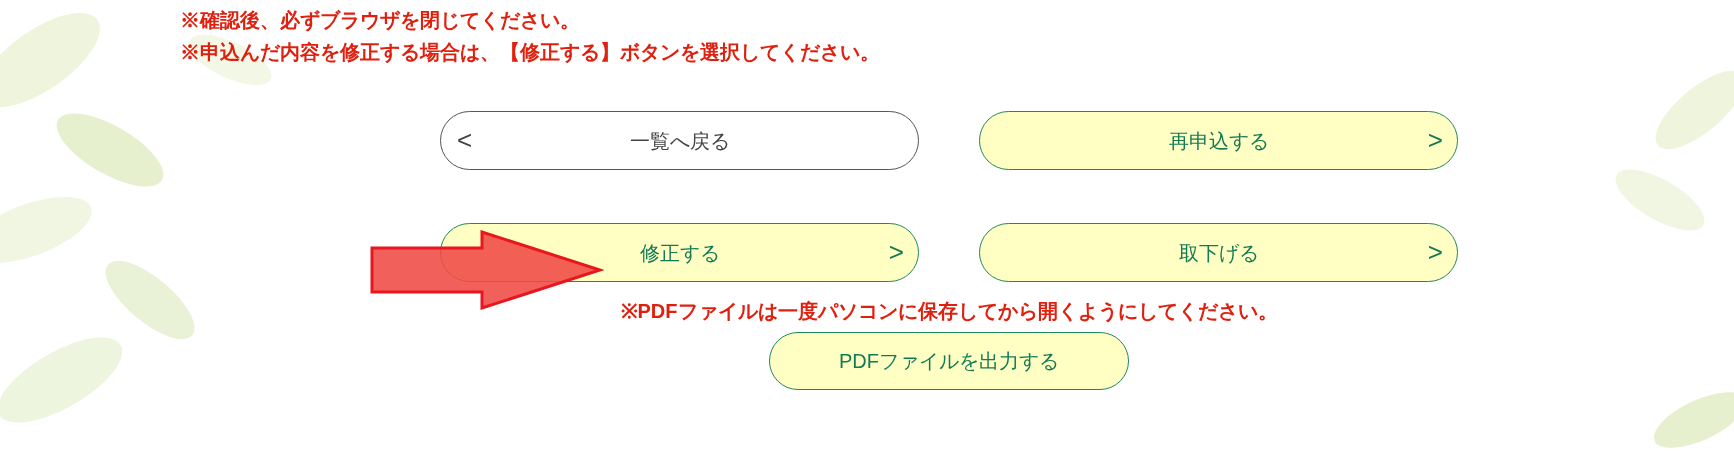 The height and width of the screenshot is (452, 1734). I want to click on notice-text: ※確認後、必ずブラウザを閉じてください。, so click(380, 21).